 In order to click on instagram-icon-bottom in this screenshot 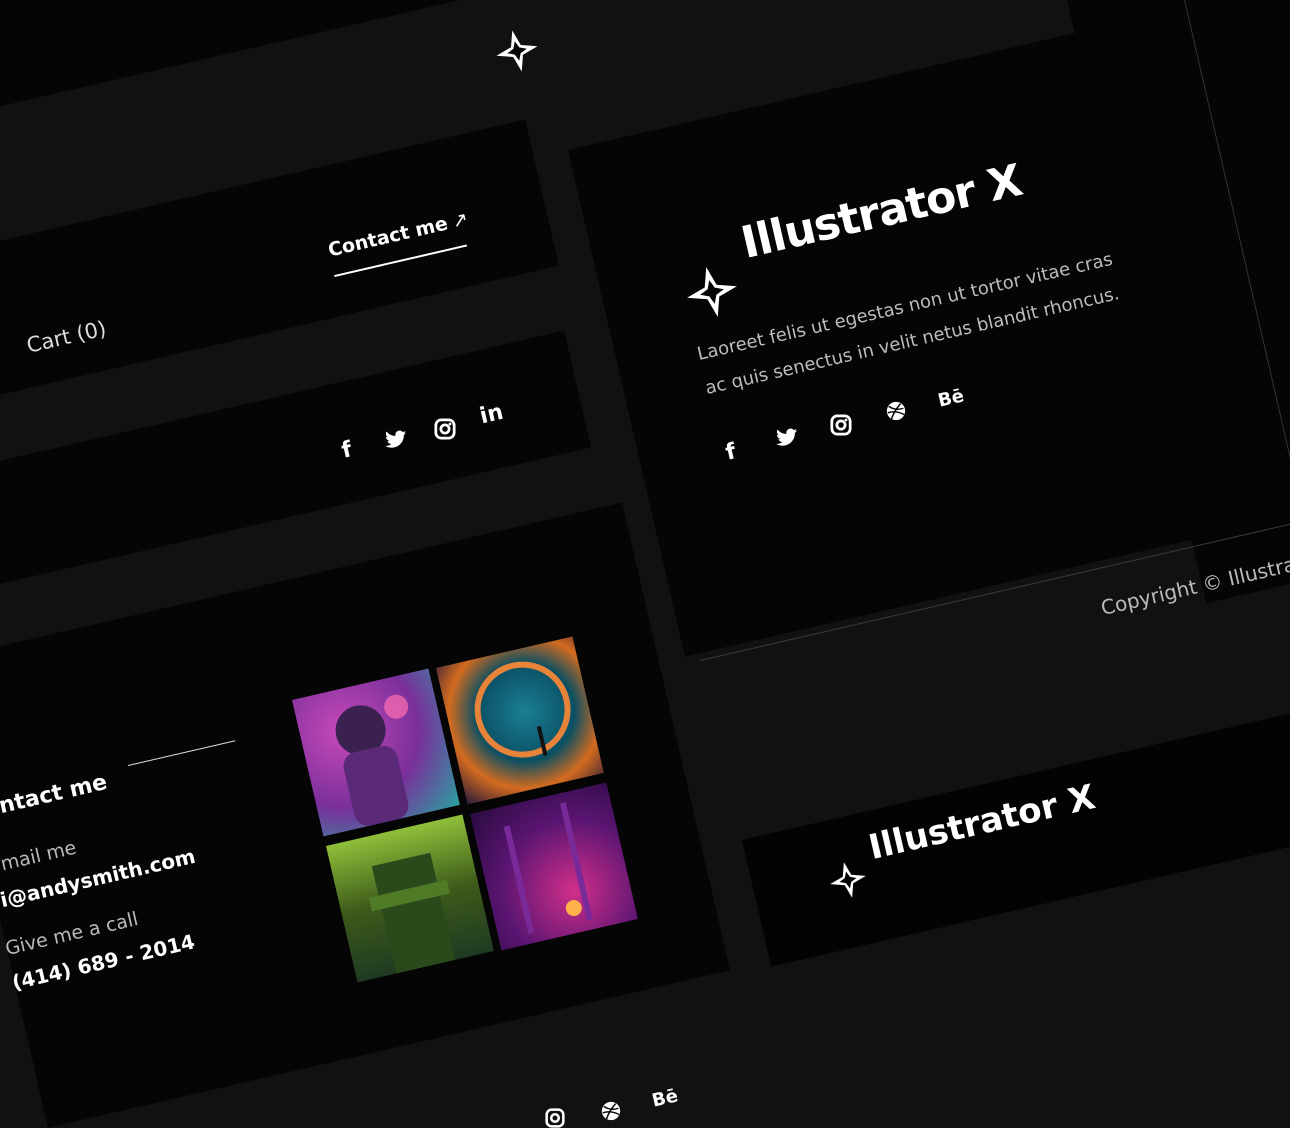, I will do `click(555, 1118)`.